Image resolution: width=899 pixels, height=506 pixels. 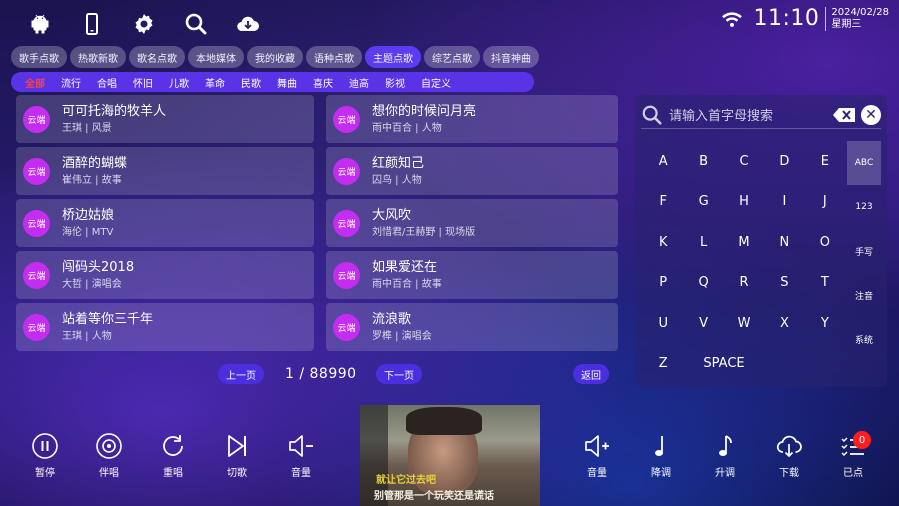 I want to click on gear-icon, so click(x=144, y=24).